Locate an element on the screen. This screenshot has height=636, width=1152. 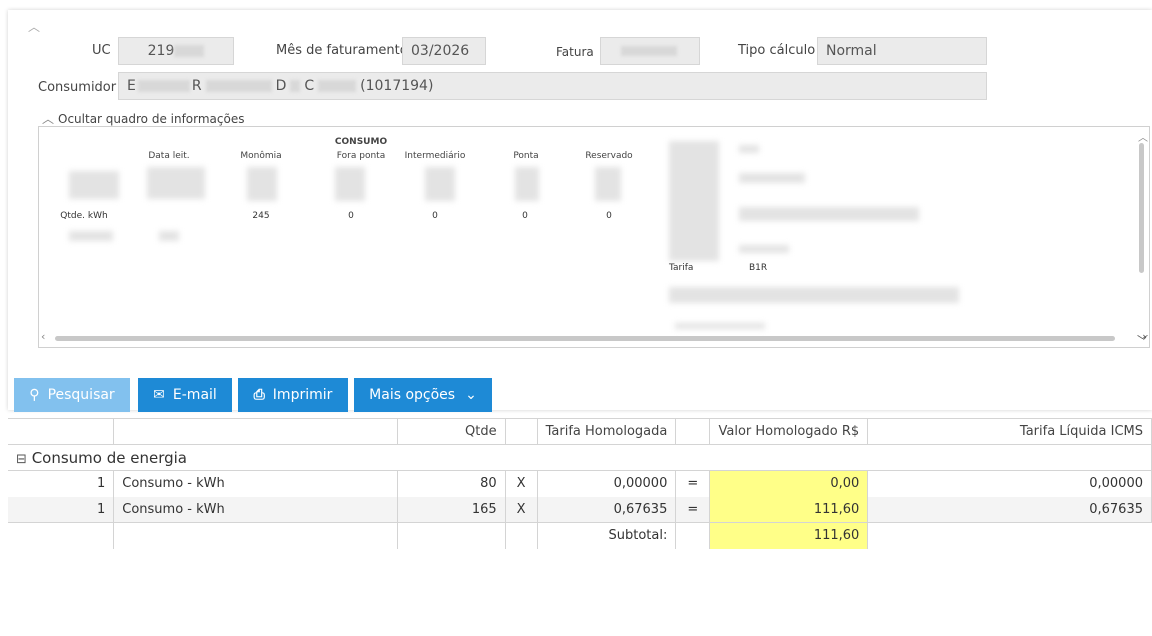
cell: 0,00000 is located at coordinates (607, 483).